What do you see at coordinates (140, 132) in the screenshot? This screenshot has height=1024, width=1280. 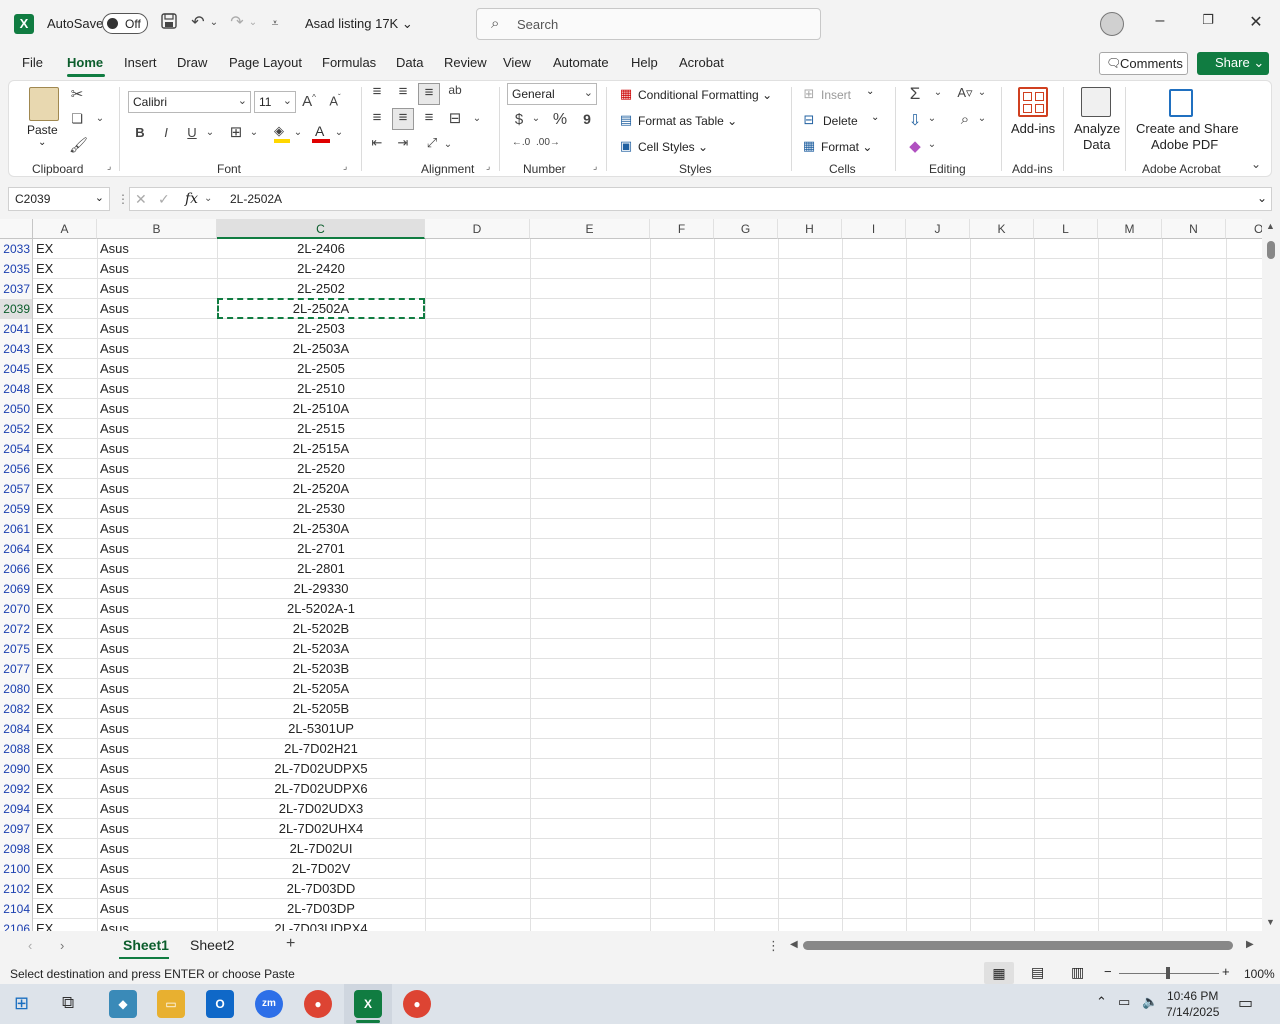 I see `bold-icon: B` at bounding box center [140, 132].